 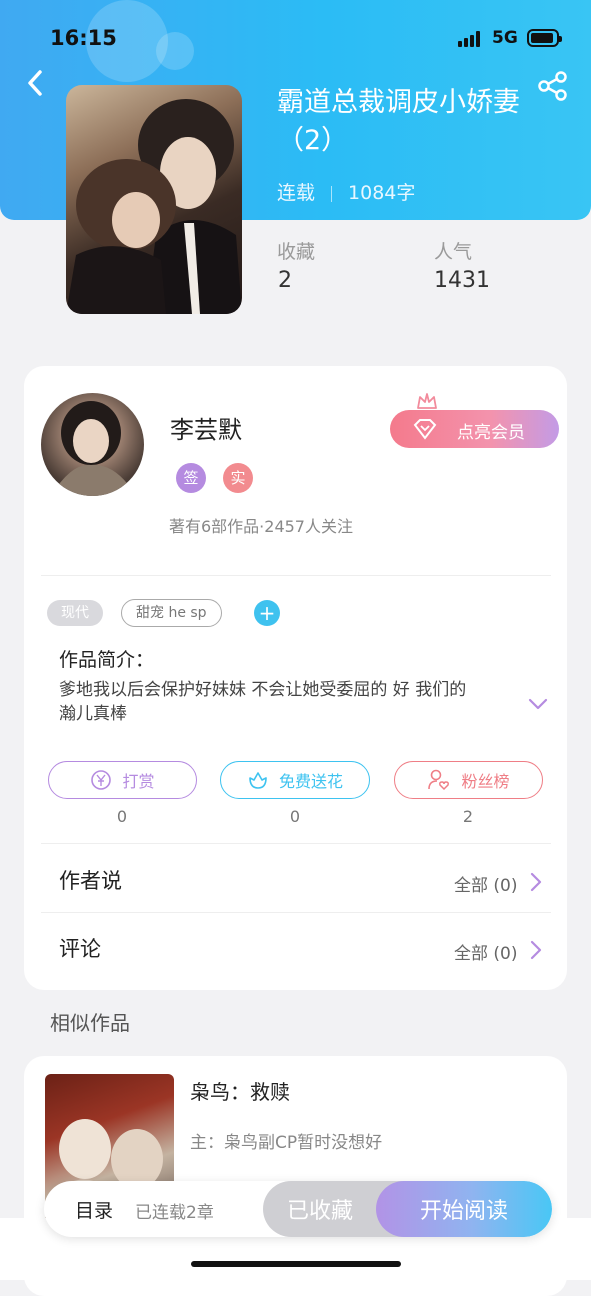 What do you see at coordinates (94, 1211) in the screenshot?
I see `toc-label: 目录` at bounding box center [94, 1211].